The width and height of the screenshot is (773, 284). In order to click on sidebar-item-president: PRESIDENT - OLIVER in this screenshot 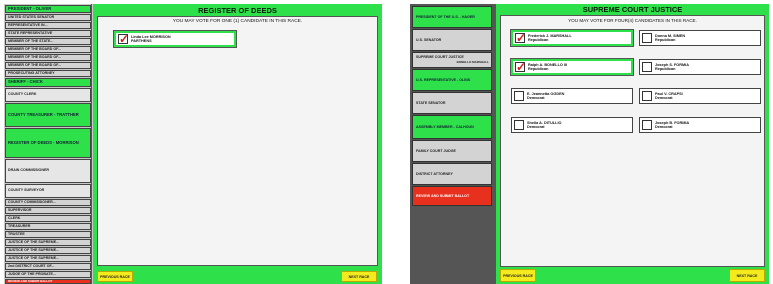, I will do `click(48, 9)`.